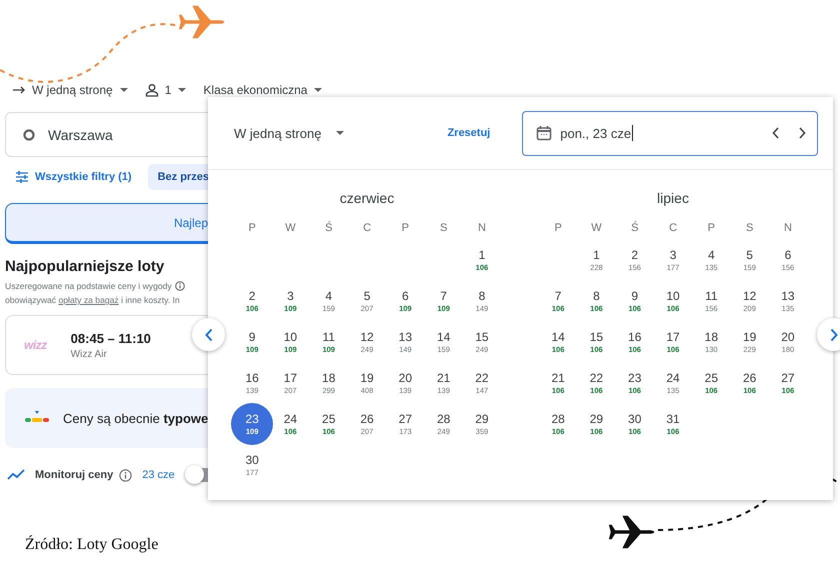 The width and height of the screenshot is (840, 570). Describe the element at coordinates (85, 266) in the screenshot. I see `section-title: Najpopularniejsze loty` at that location.